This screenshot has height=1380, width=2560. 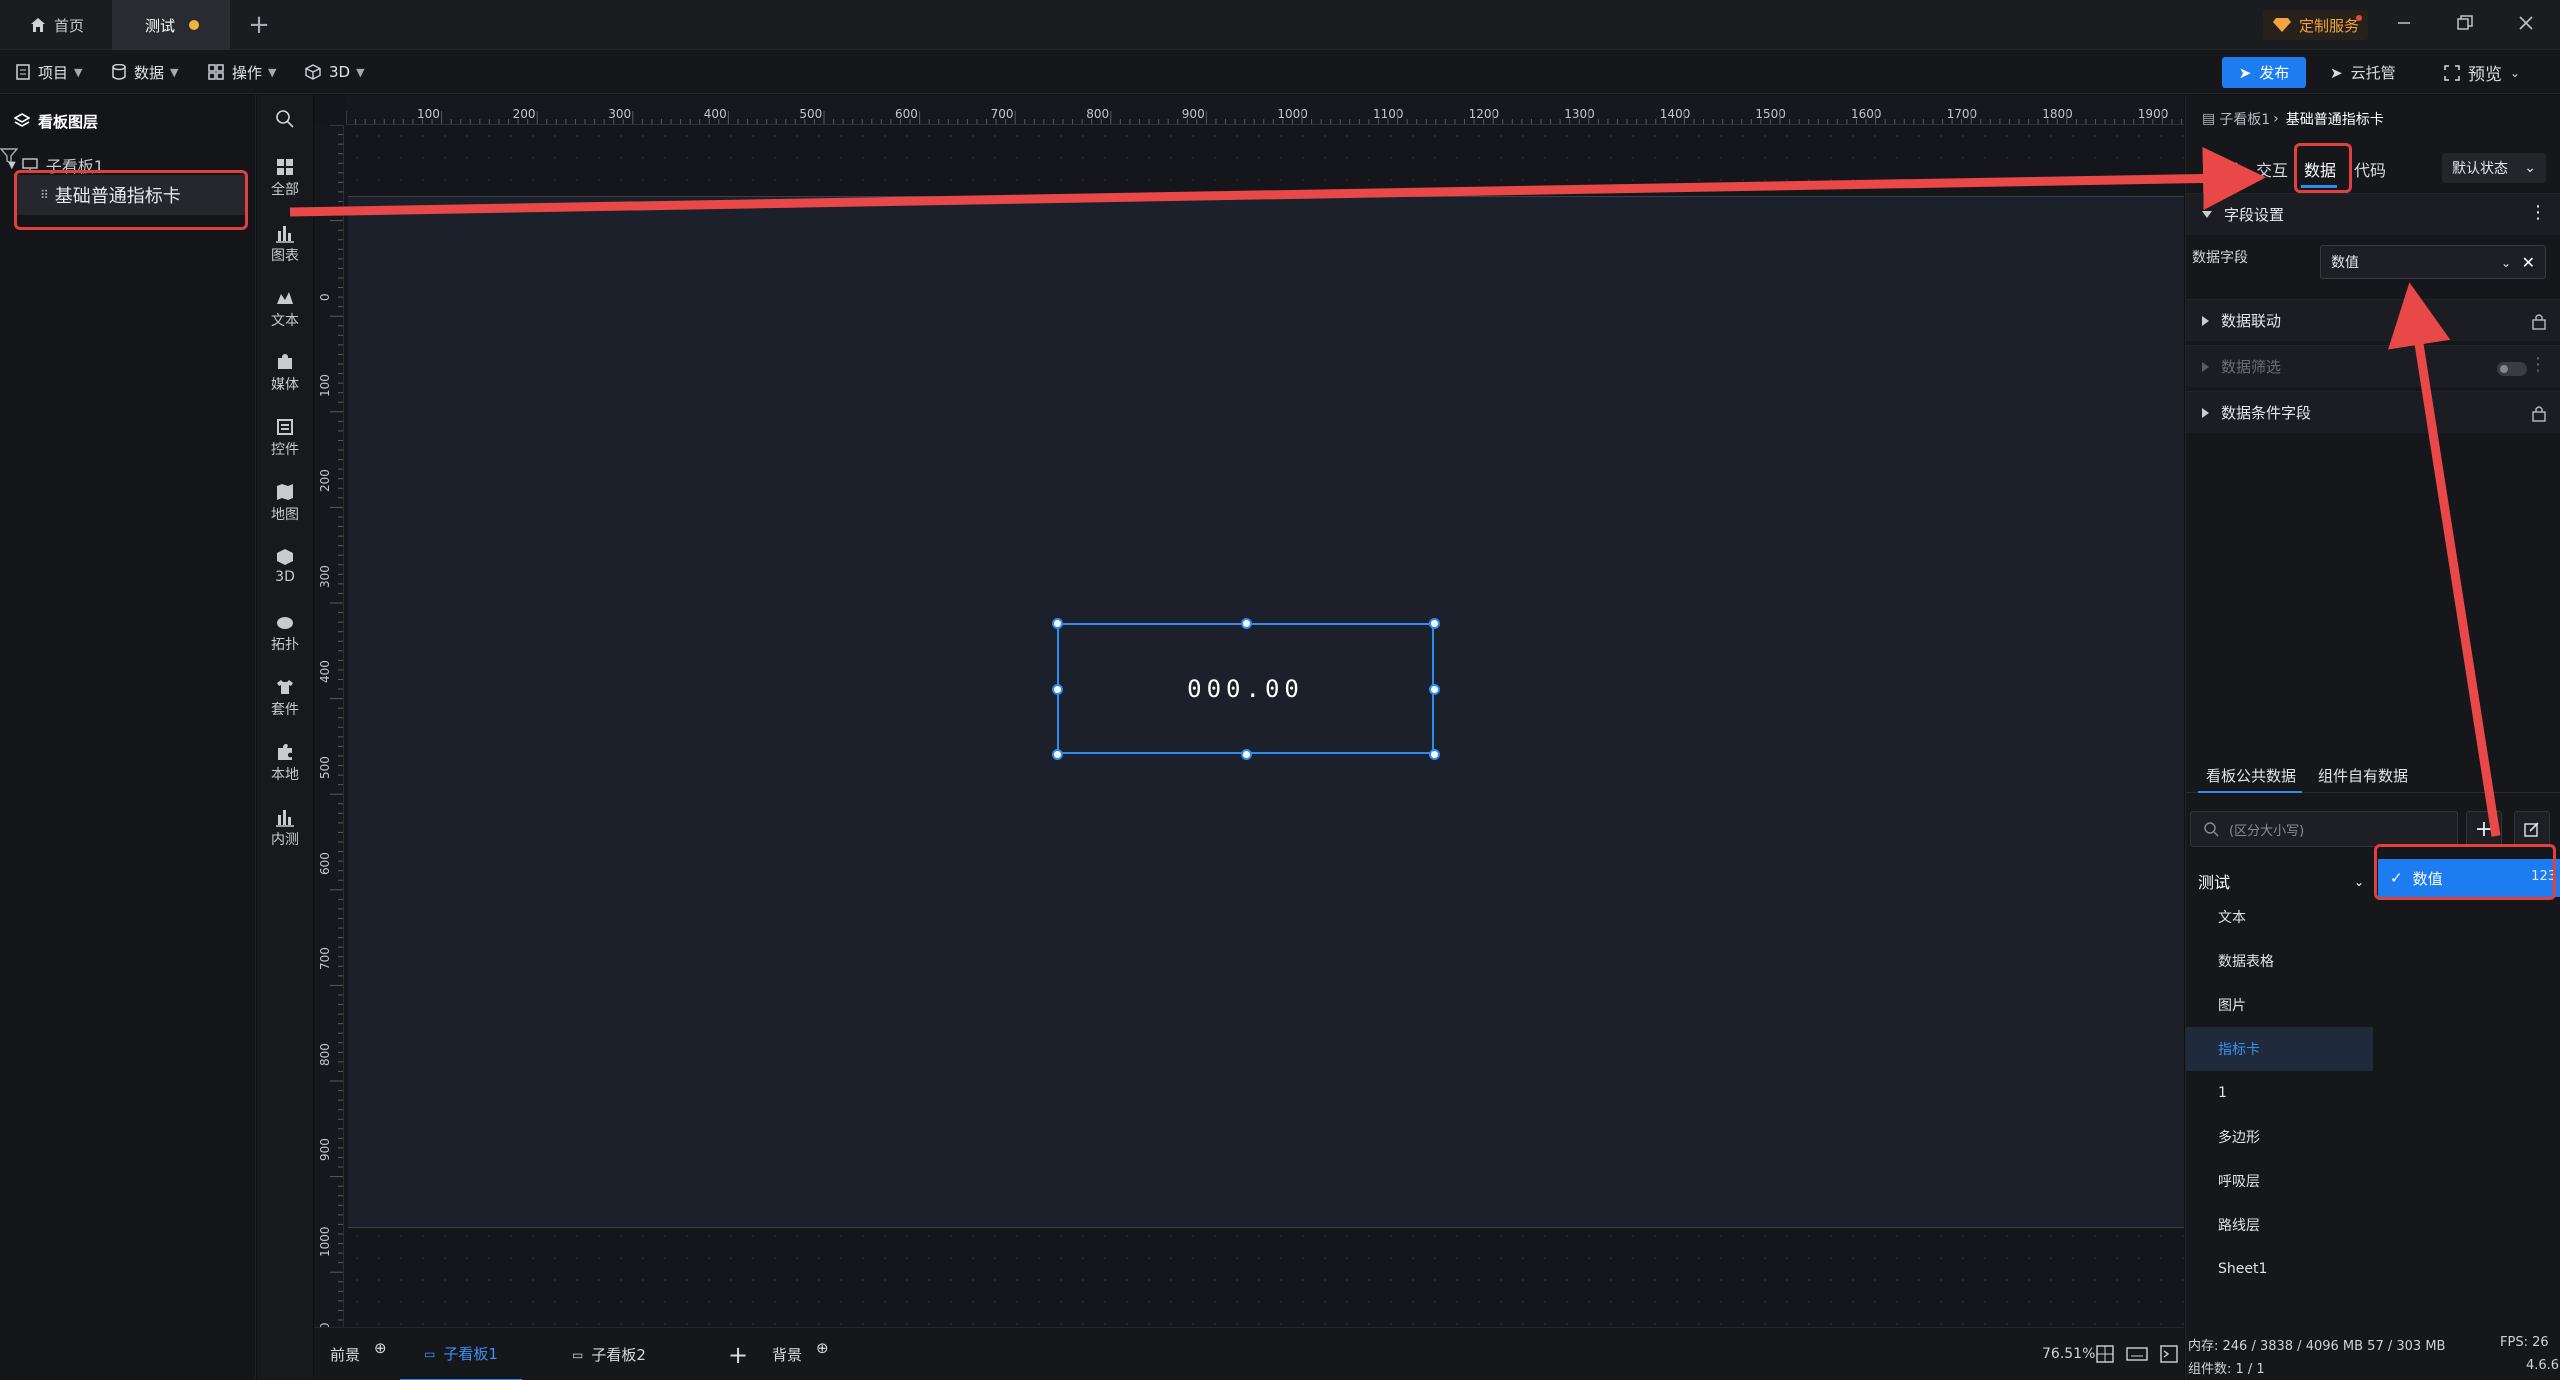 What do you see at coordinates (2137, 1354) in the screenshot?
I see `keyboard-icon` at bounding box center [2137, 1354].